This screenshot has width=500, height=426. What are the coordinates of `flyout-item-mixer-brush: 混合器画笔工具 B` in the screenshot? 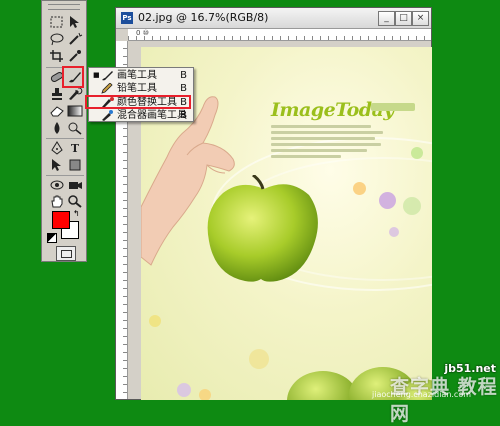 It's located at (141, 115).